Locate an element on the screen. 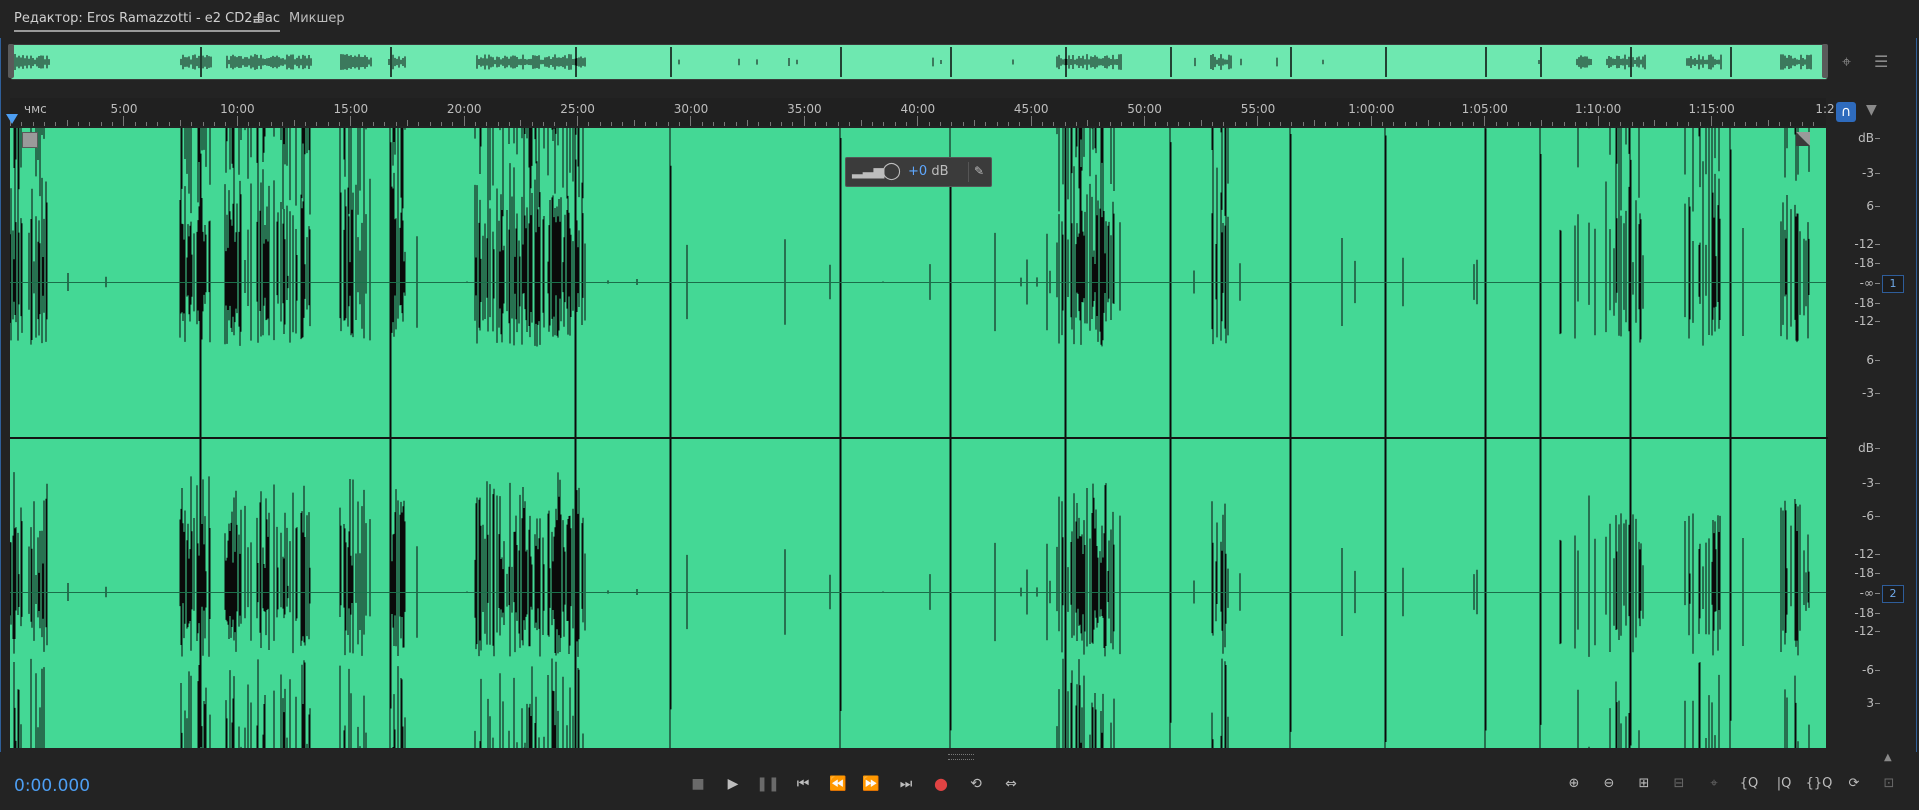 This screenshot has width=1919, height=810. scroll-up-icon: ▲ is located at coordinates (1888, 757).